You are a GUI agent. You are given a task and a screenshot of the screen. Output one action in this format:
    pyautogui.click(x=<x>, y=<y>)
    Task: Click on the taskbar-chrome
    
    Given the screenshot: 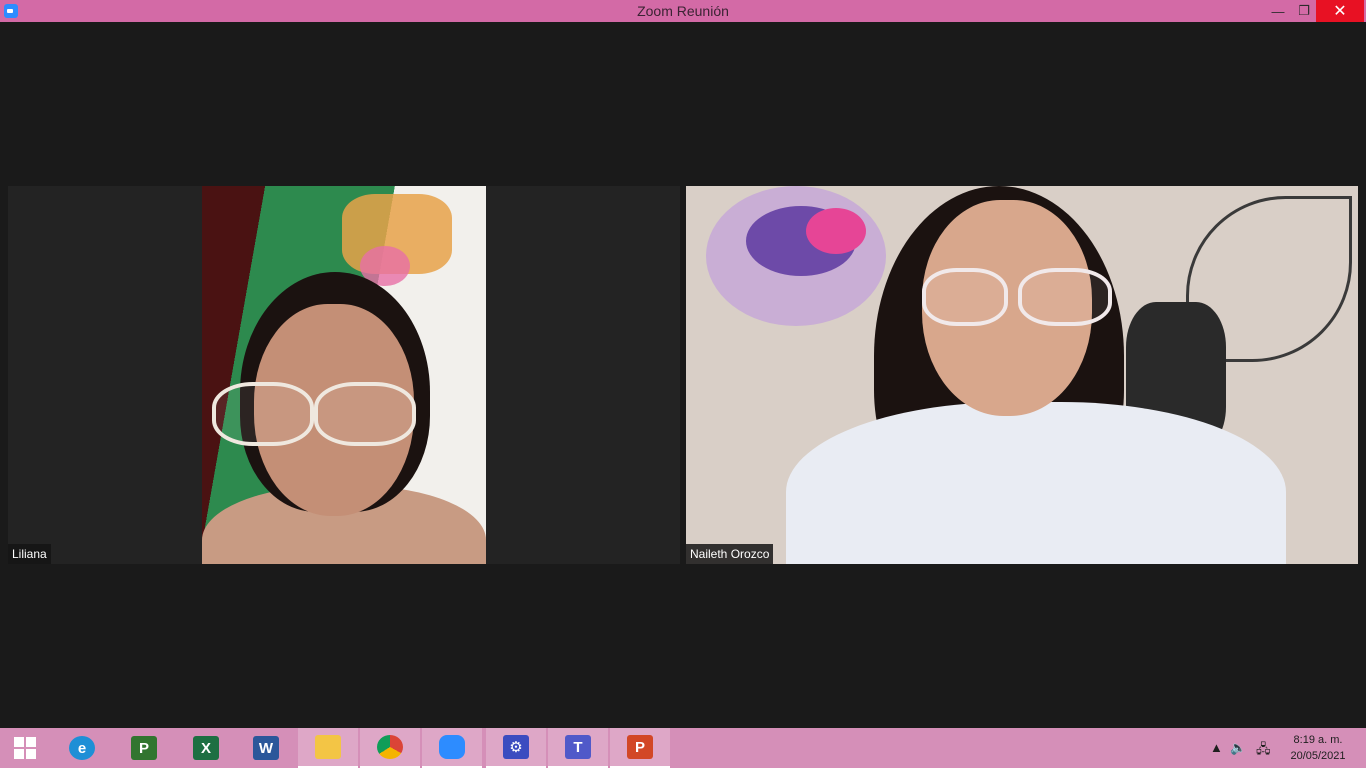 What is the action you would take?
    pyautogui.click(x=390, y=748)
    